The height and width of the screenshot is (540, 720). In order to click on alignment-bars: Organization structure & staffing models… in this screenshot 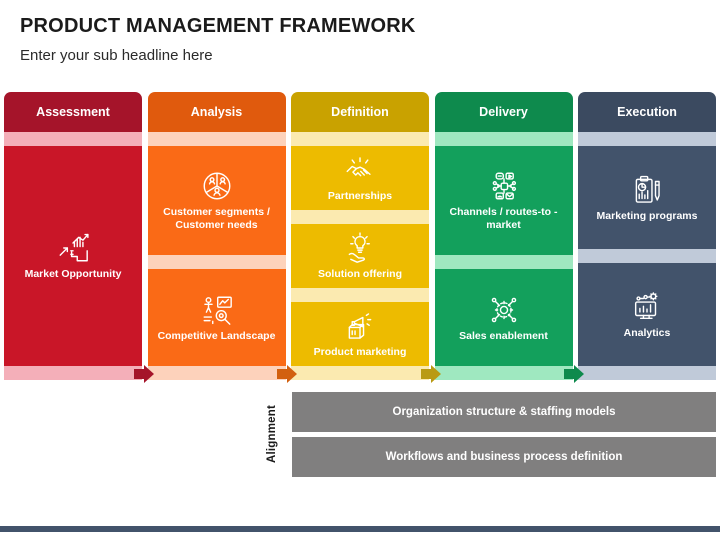, I will do `click(504, 434)`.